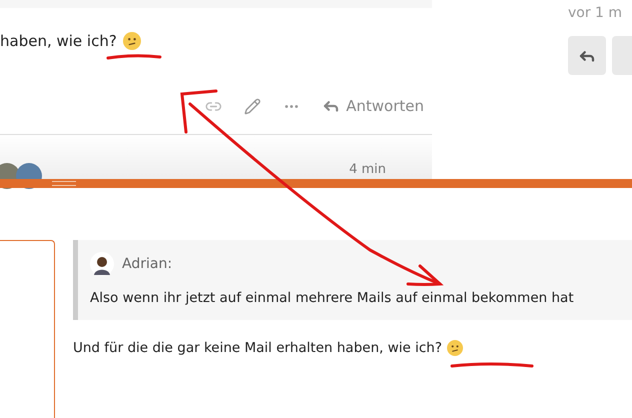 The image size is (632, 418). Describe the element at coordinates (253, 106) in the screenshot. I see `pencil-icon` at that location.